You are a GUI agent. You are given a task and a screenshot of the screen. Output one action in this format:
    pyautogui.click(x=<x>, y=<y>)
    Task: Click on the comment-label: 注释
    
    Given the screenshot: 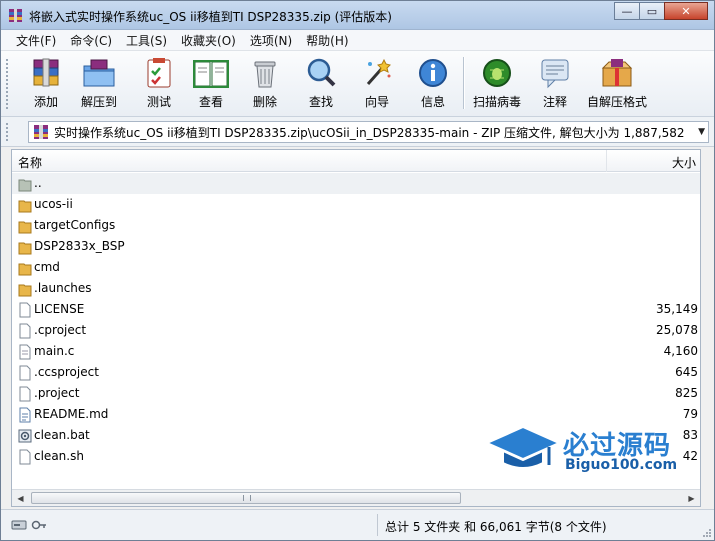 What is the action you would take?
    pyautogui.click(x=554, y=102)
    